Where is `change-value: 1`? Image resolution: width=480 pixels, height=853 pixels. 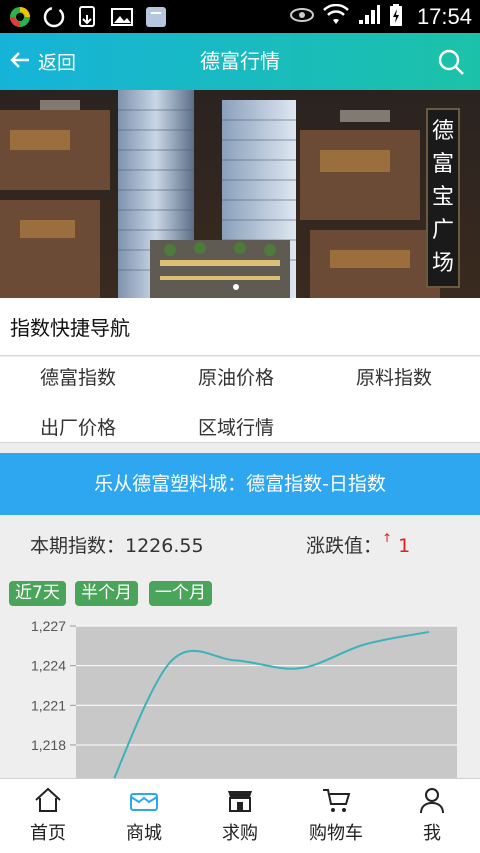
change-value: 1 is located at coordinates (404, 546).